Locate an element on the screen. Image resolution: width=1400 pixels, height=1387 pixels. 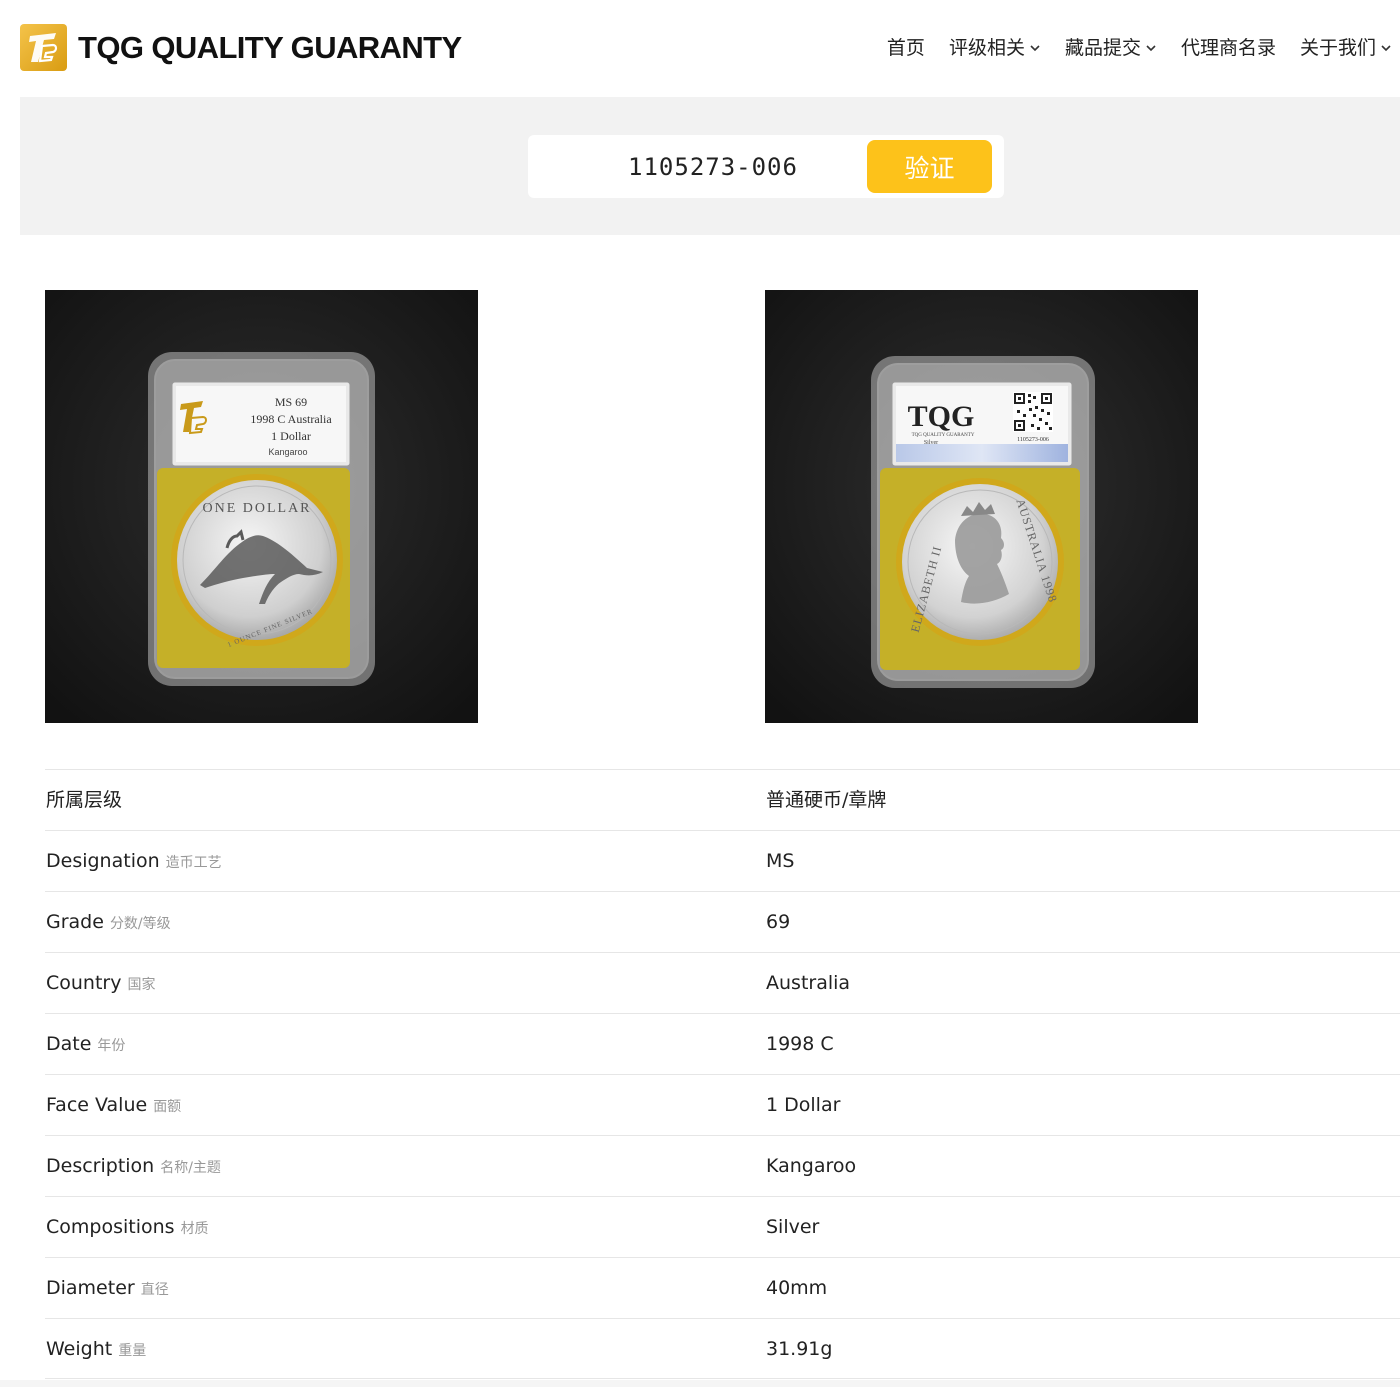
row-value: MS is located at coordinates (780, 861).